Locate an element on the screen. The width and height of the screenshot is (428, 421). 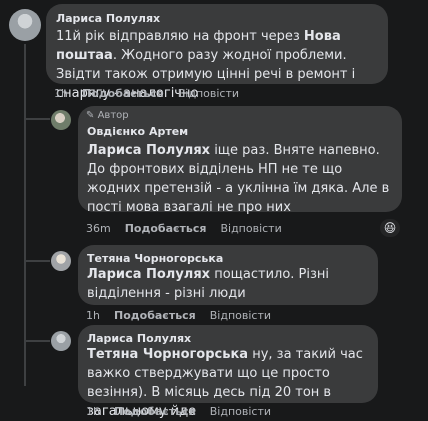
comment-actions: 36m Подобається Відповісти is located at coordinates (191, 228).